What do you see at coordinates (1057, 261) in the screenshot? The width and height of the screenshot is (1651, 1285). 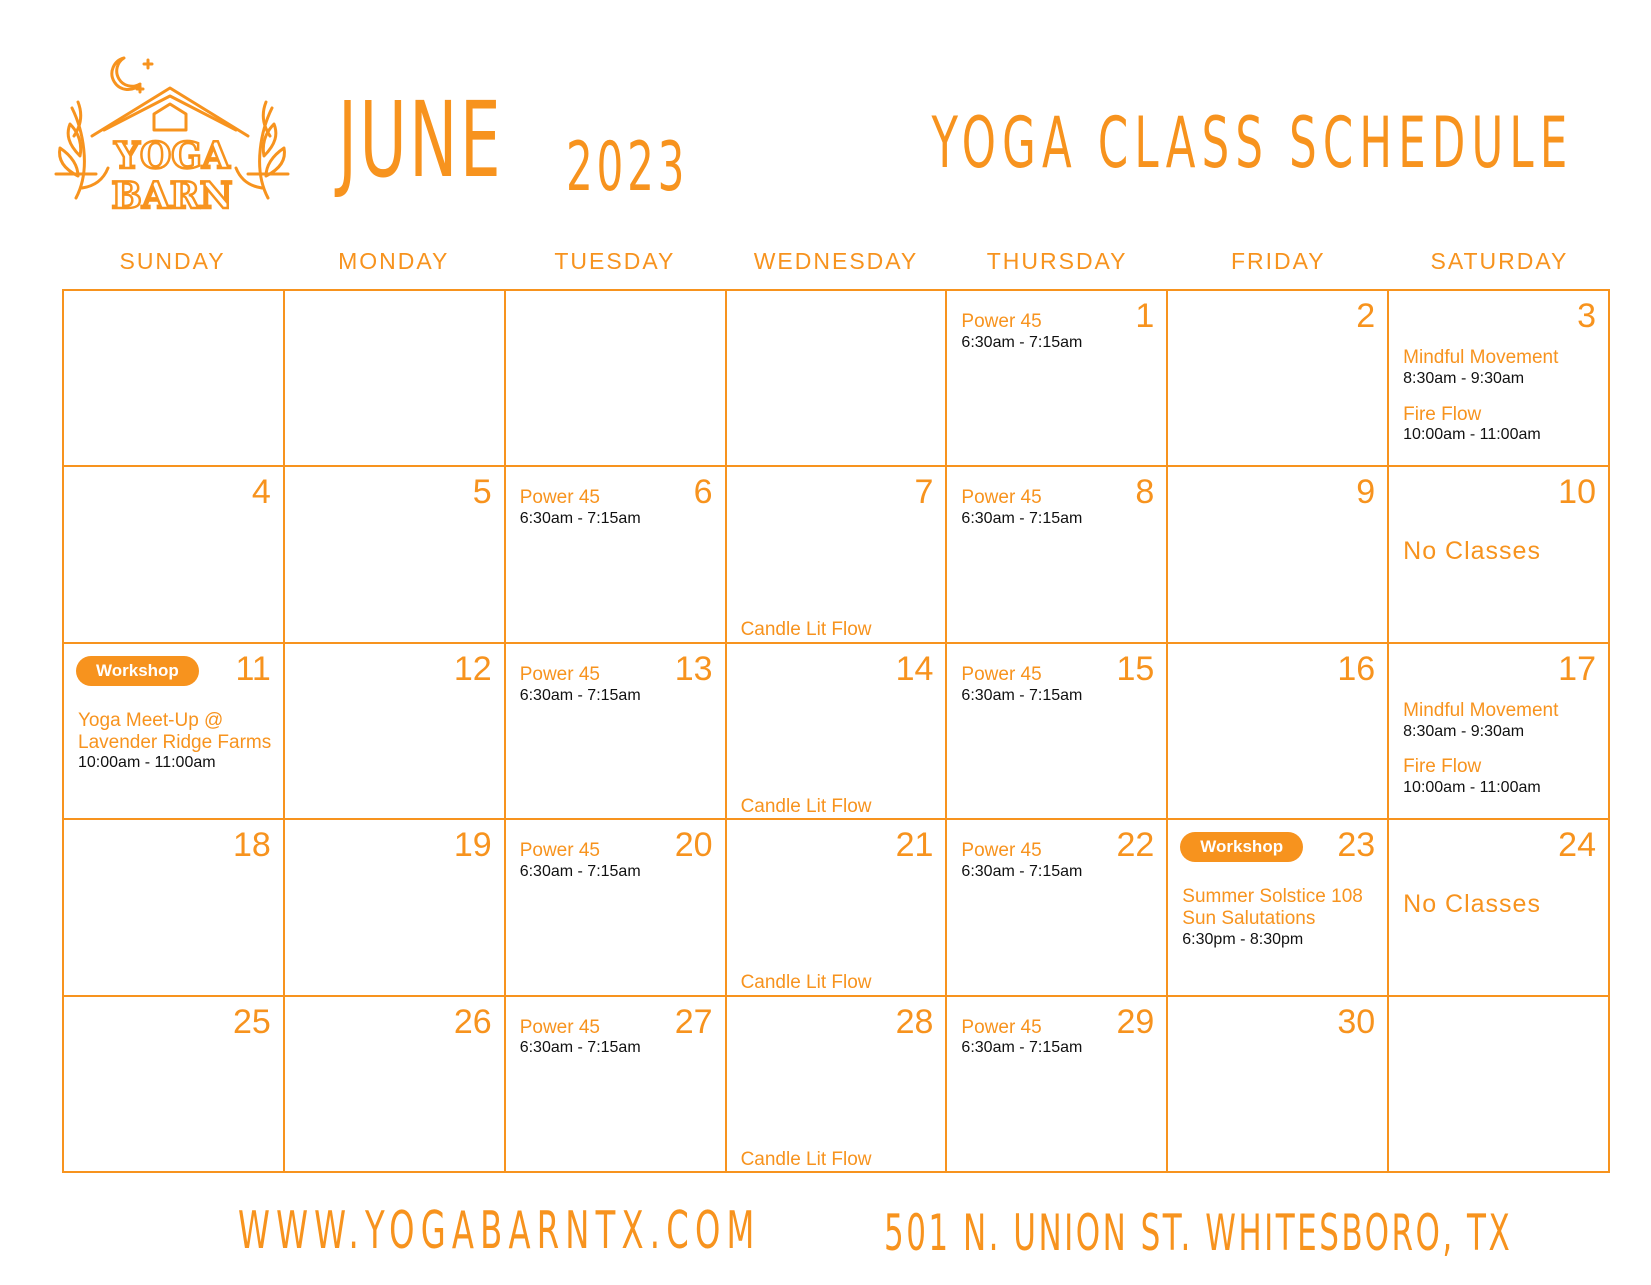 I see `weekday-label-thursday: THURSDAY` at bounding box center [1057, 261].